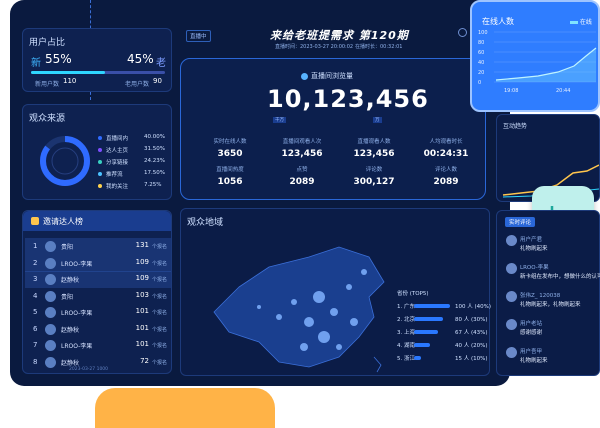 This screenshot has width=600, height=428. Describe the element at coordinates (154, 137) in the screenshot. I see `source-value: 40.00%` at that location.